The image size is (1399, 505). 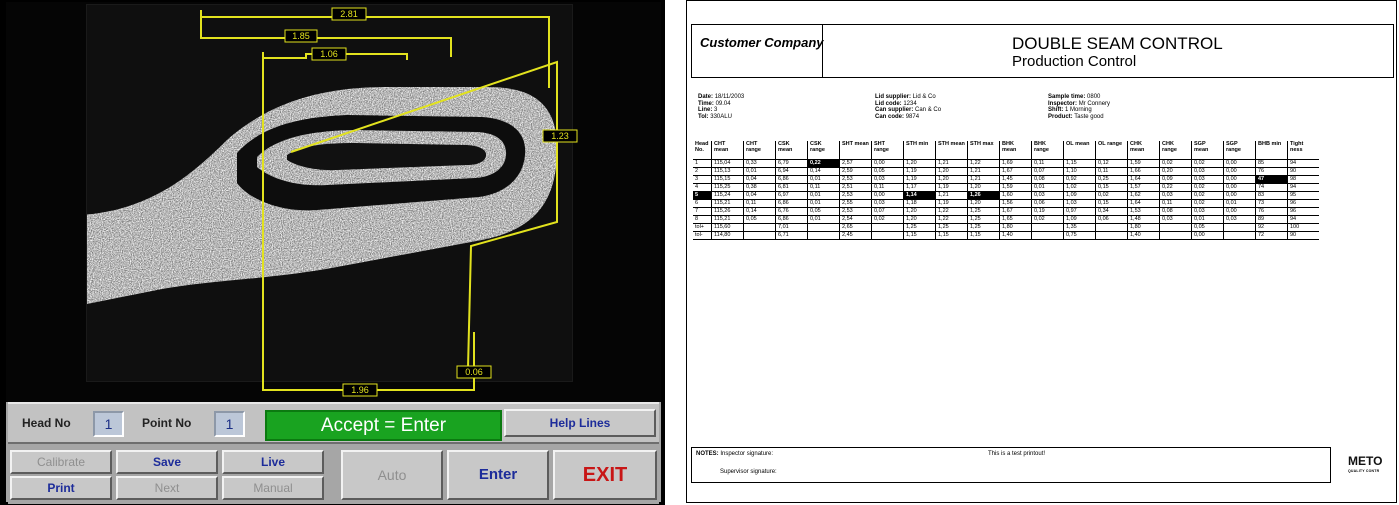 What do you see at coordinates (897, 116) in the screenshot?
I see `meta-can-code: Can code: 9874` at bounding box center [897, 116].